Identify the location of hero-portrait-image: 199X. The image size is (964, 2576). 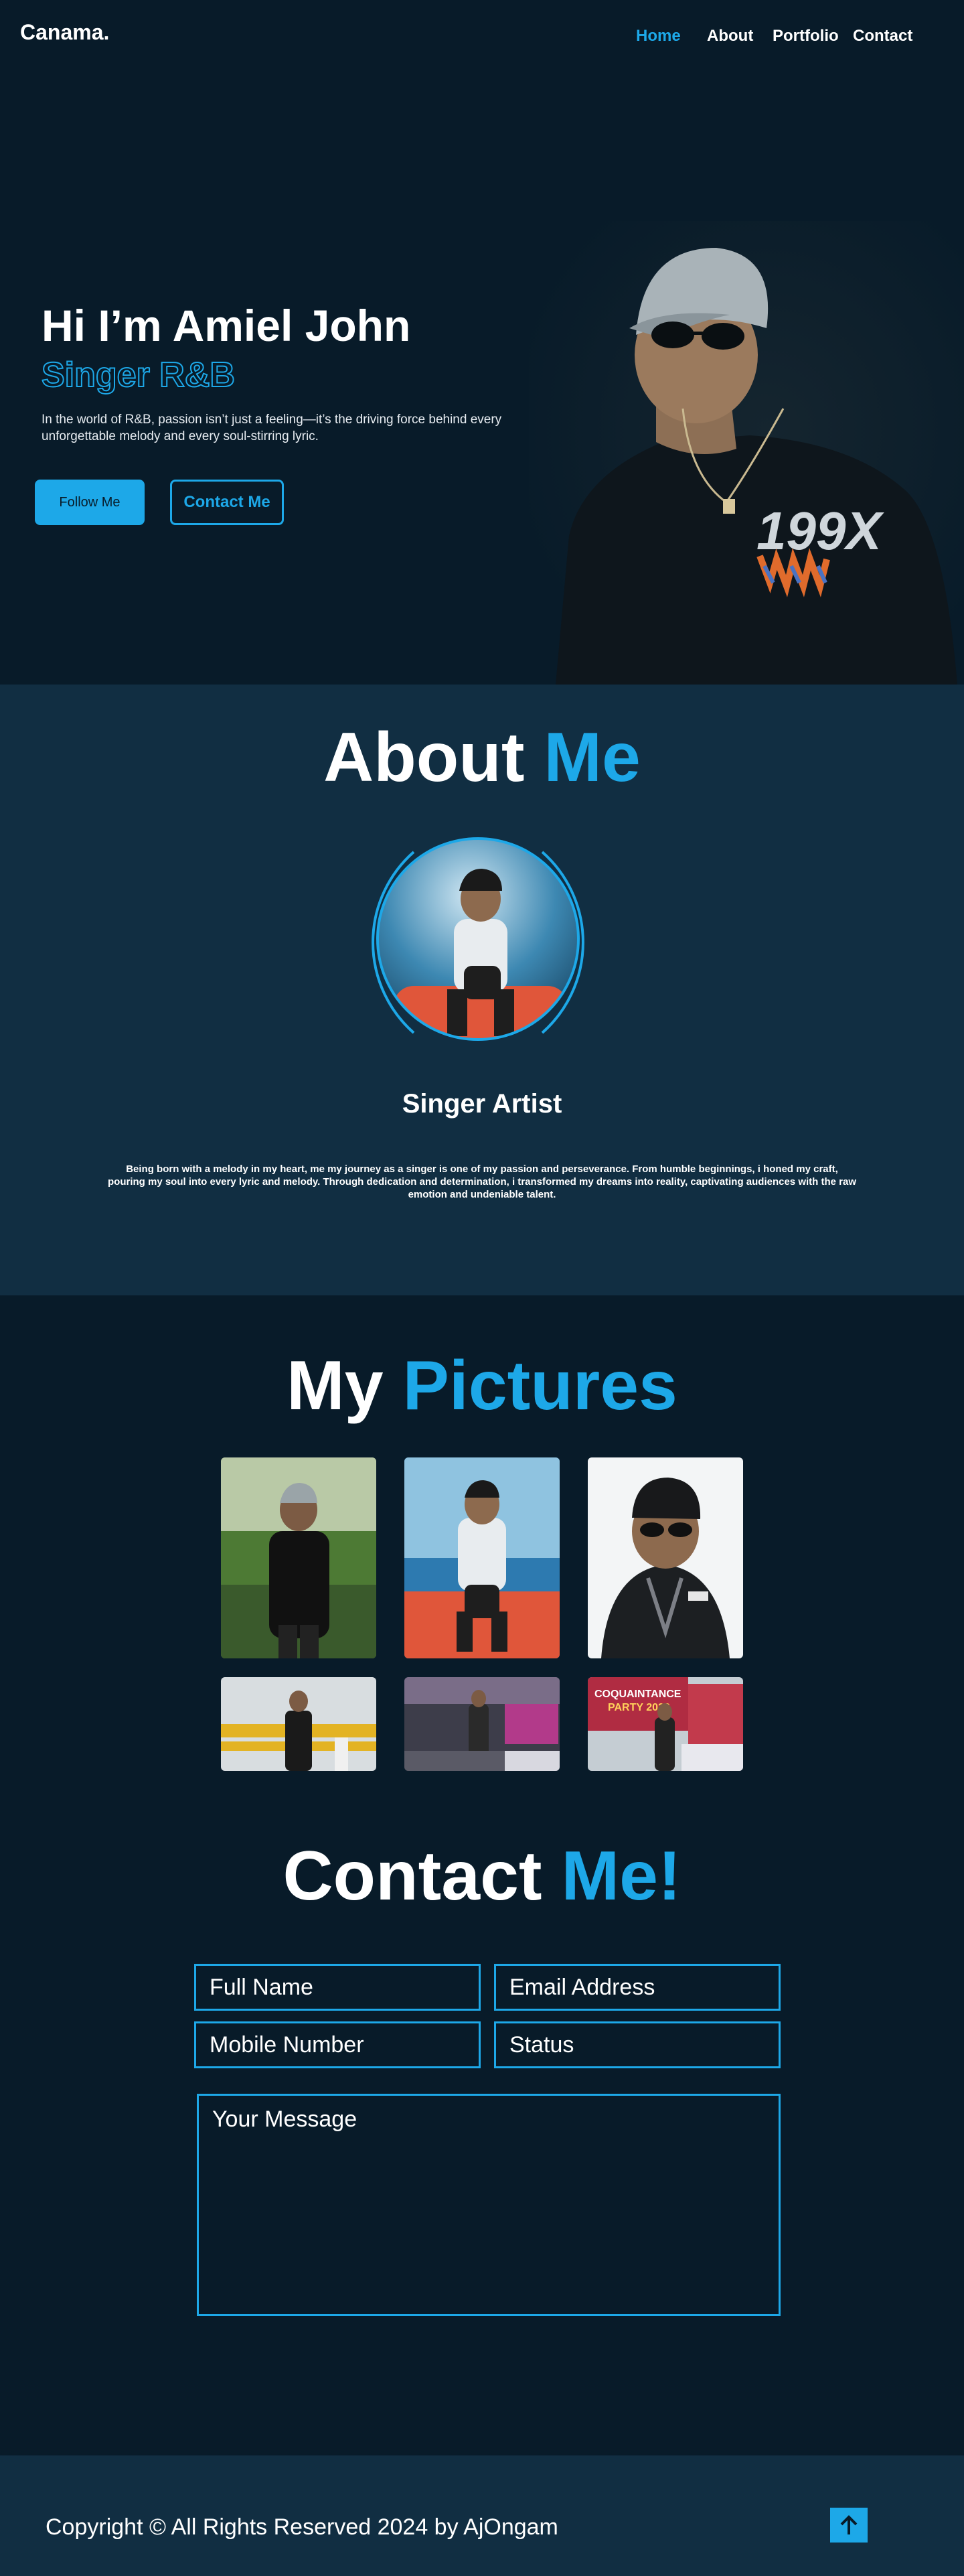
(746, 453).